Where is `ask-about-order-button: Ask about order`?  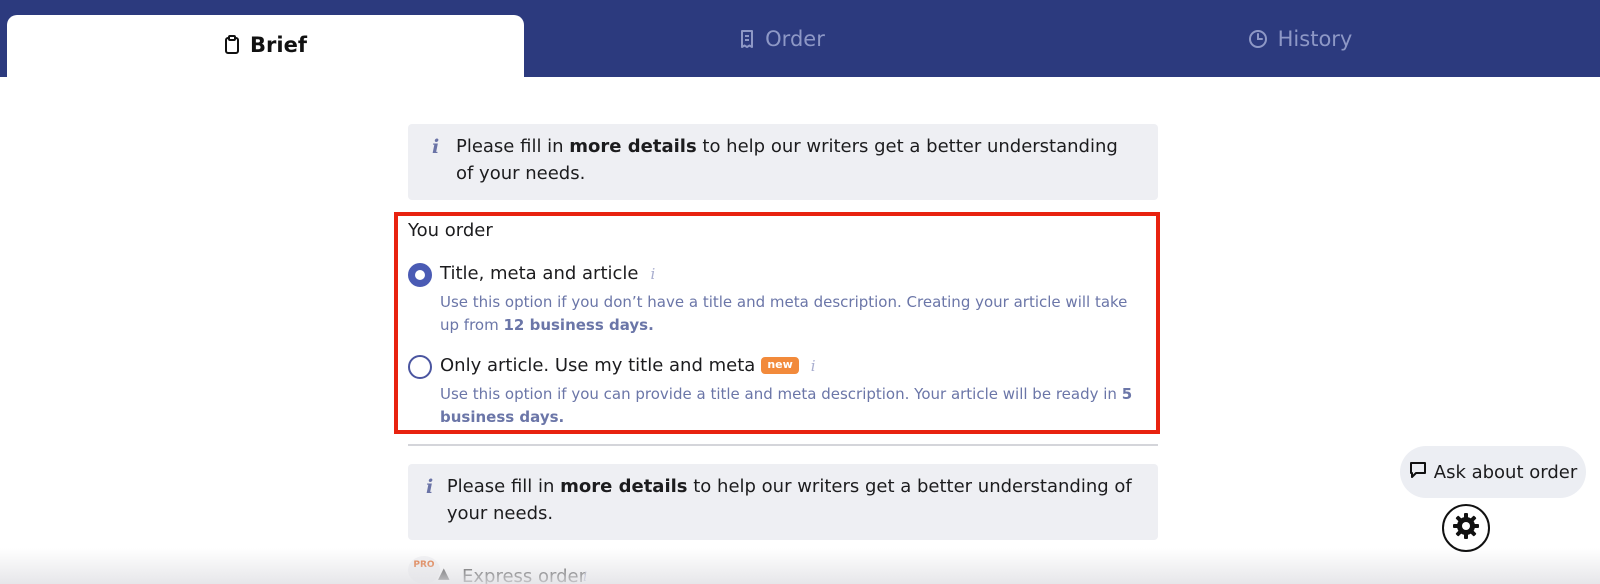
ask-about-order-button: Ask about order is located at coordinates (1493, 472).